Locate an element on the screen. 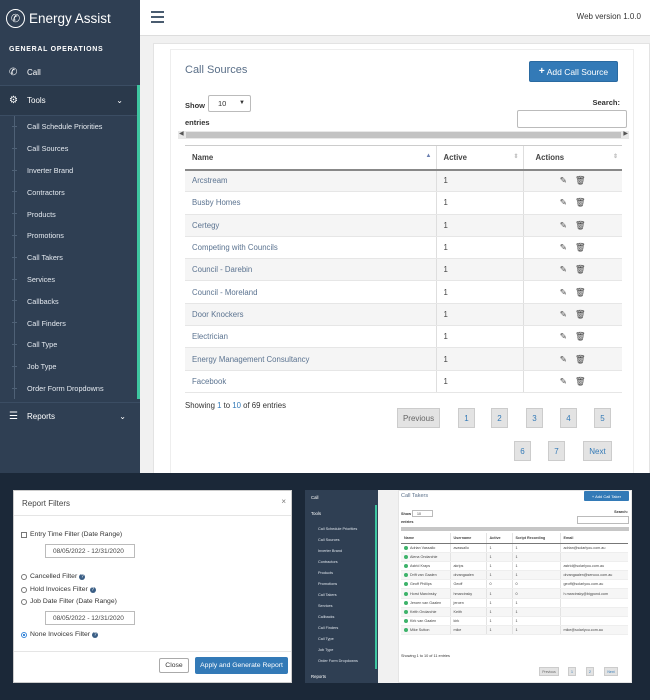 This screenshot has height=700, width=650. pagination-page-6: 6 is located at coordinates (522, 451).